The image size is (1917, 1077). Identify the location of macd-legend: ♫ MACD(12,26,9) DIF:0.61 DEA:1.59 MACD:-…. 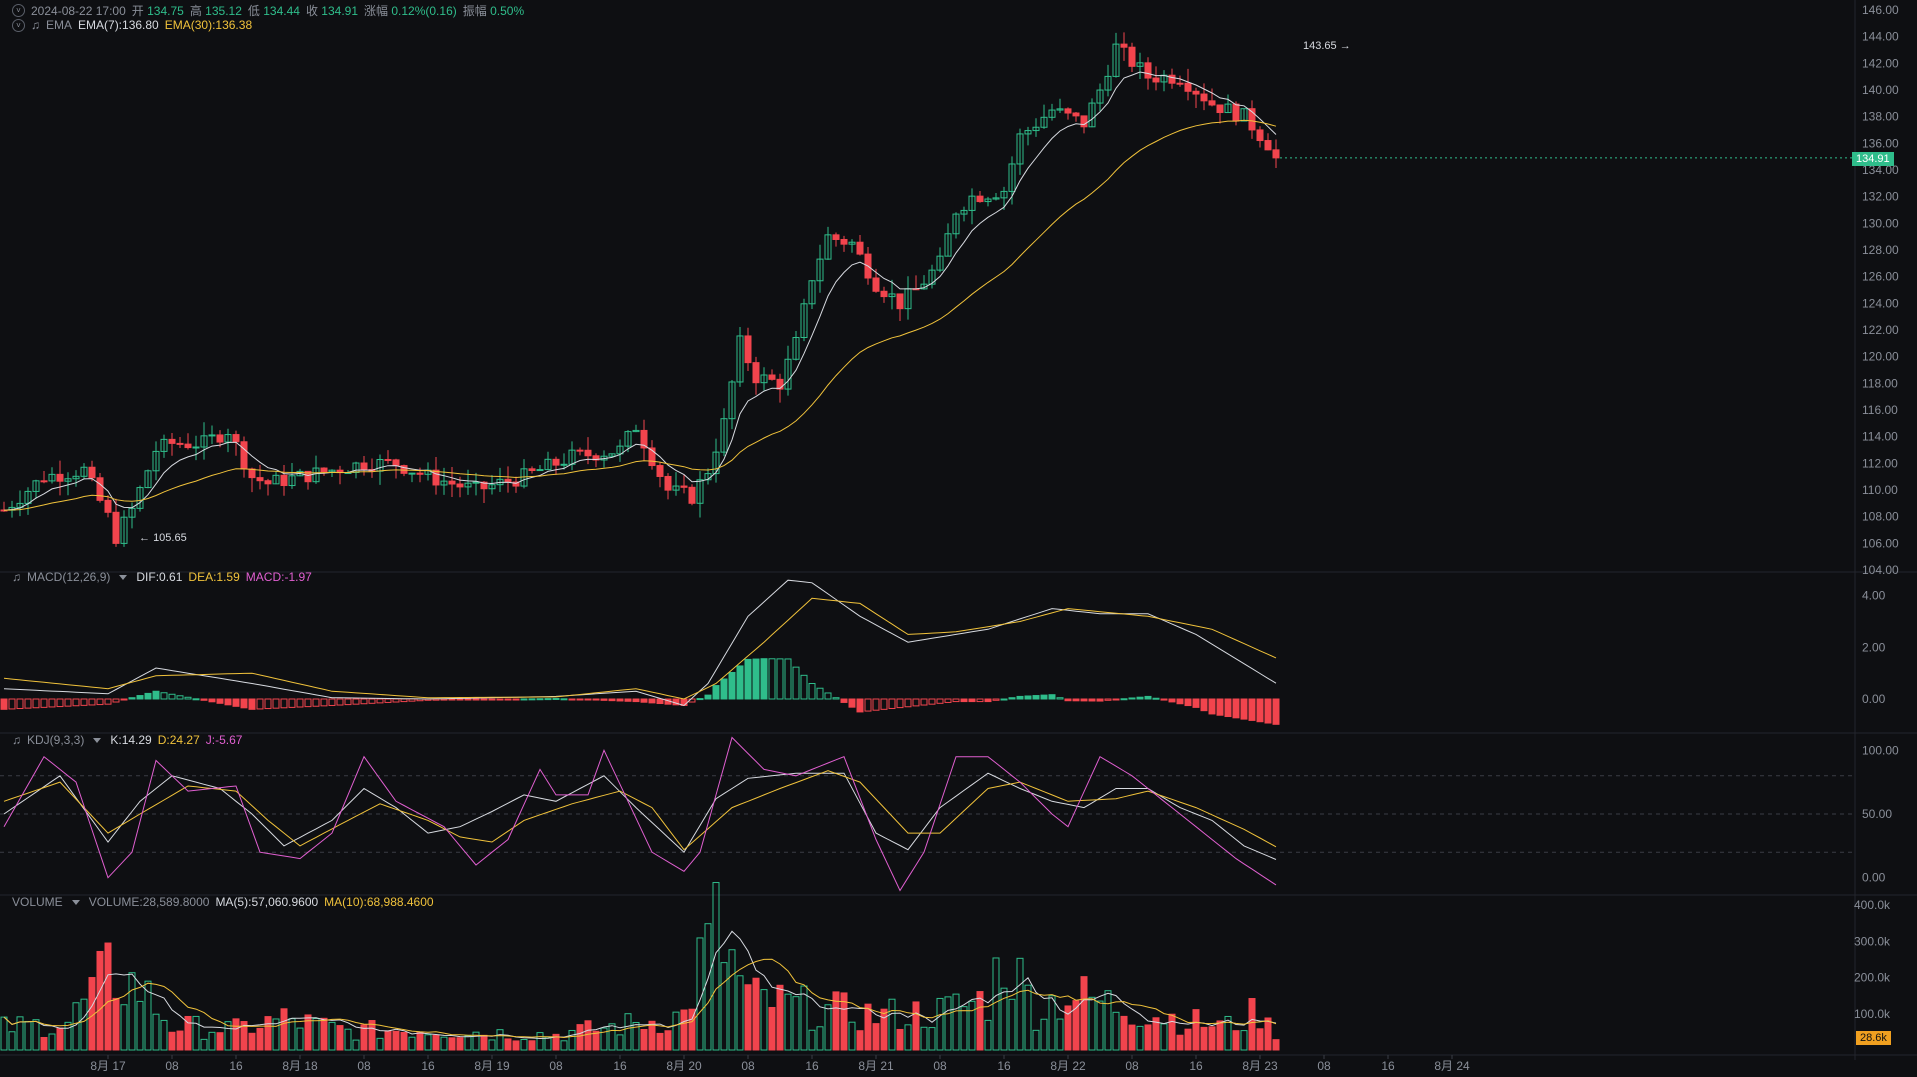
(162, 577).